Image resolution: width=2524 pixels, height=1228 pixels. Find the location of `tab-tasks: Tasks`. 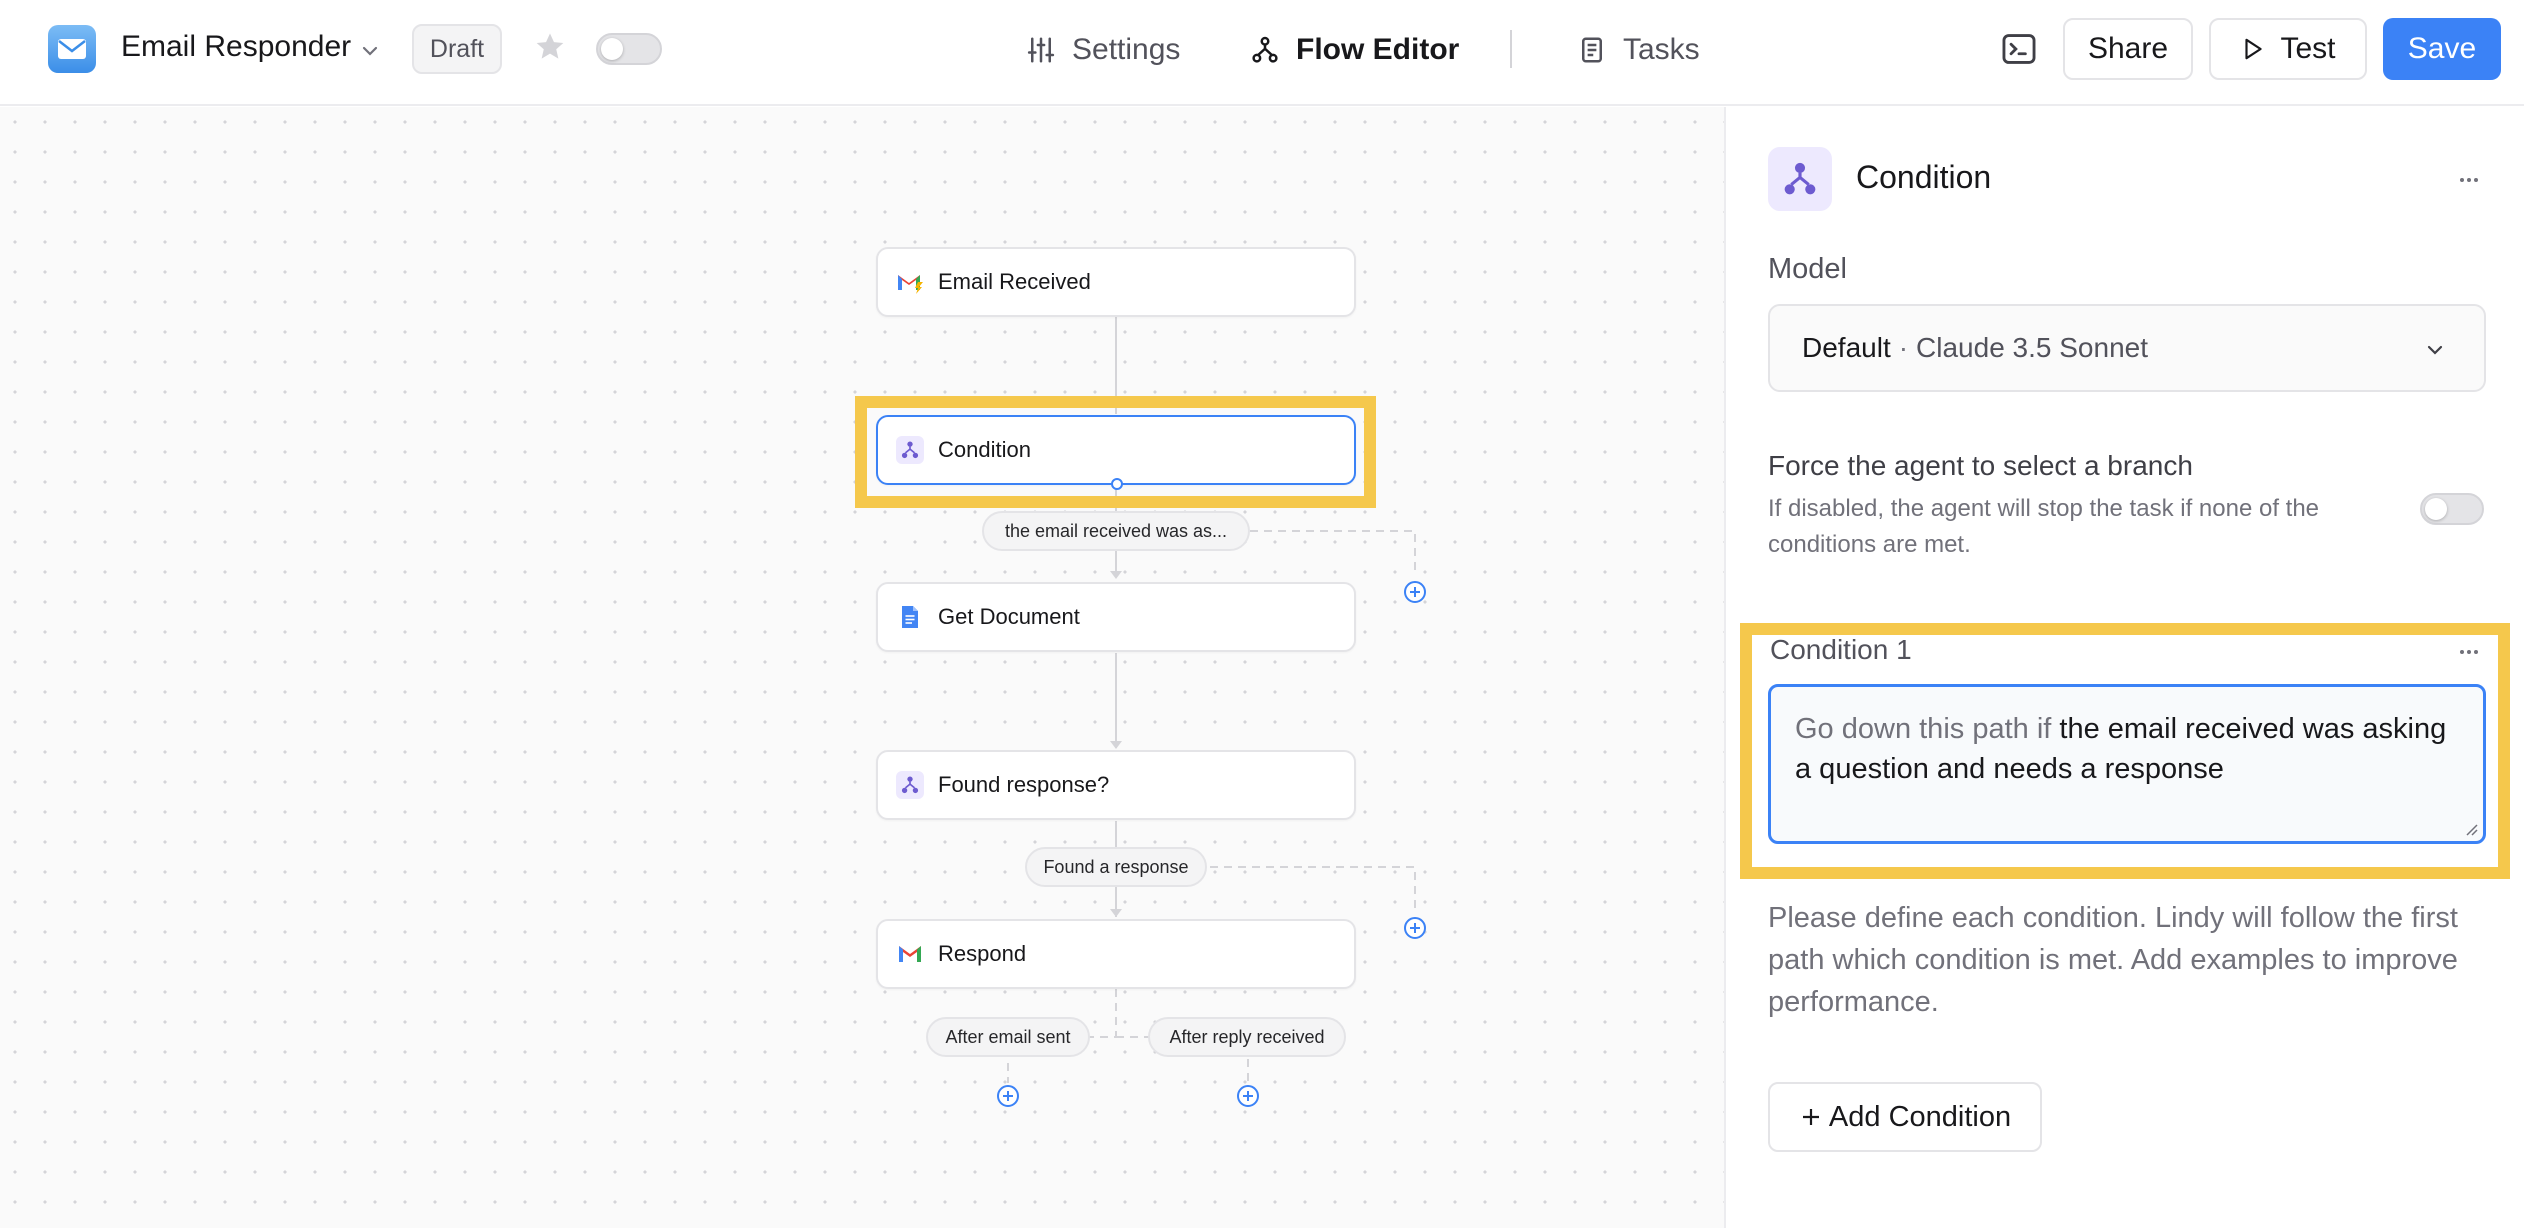

tab-tasks: Tasks is located at coordinates (1638, 50).